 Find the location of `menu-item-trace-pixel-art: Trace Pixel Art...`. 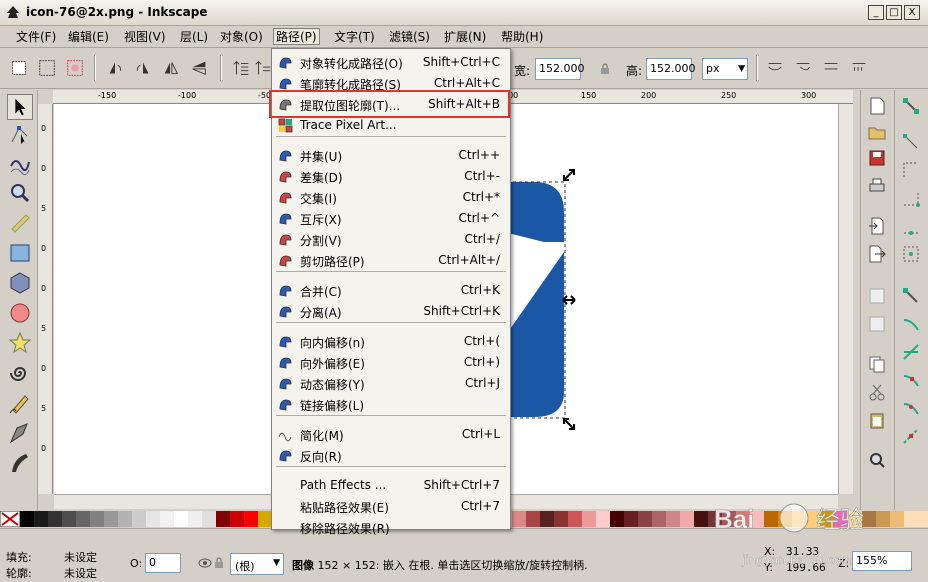

menu-item-trace-pixel-art: Trace Pixel Art... is located at coordinates (391, 125).